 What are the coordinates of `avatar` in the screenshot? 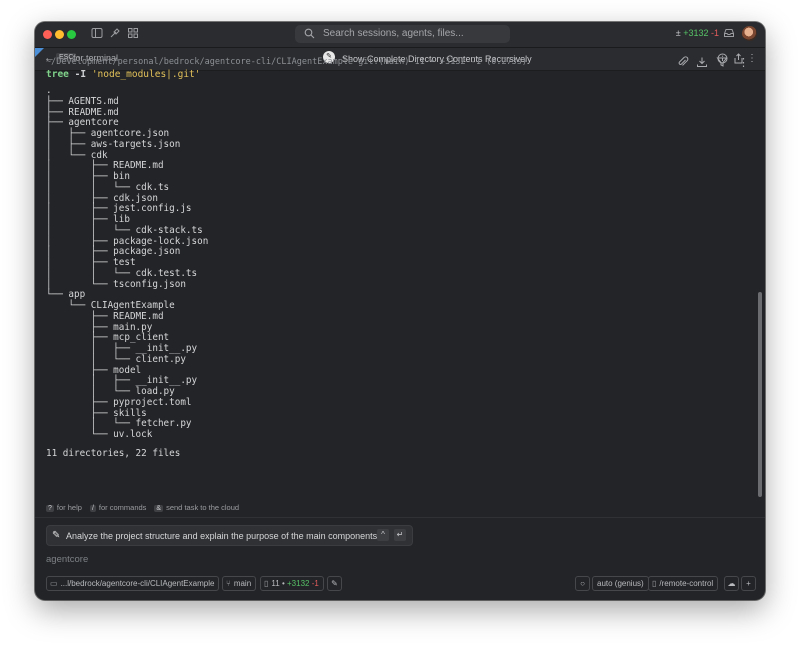 It's located at (749, 33).